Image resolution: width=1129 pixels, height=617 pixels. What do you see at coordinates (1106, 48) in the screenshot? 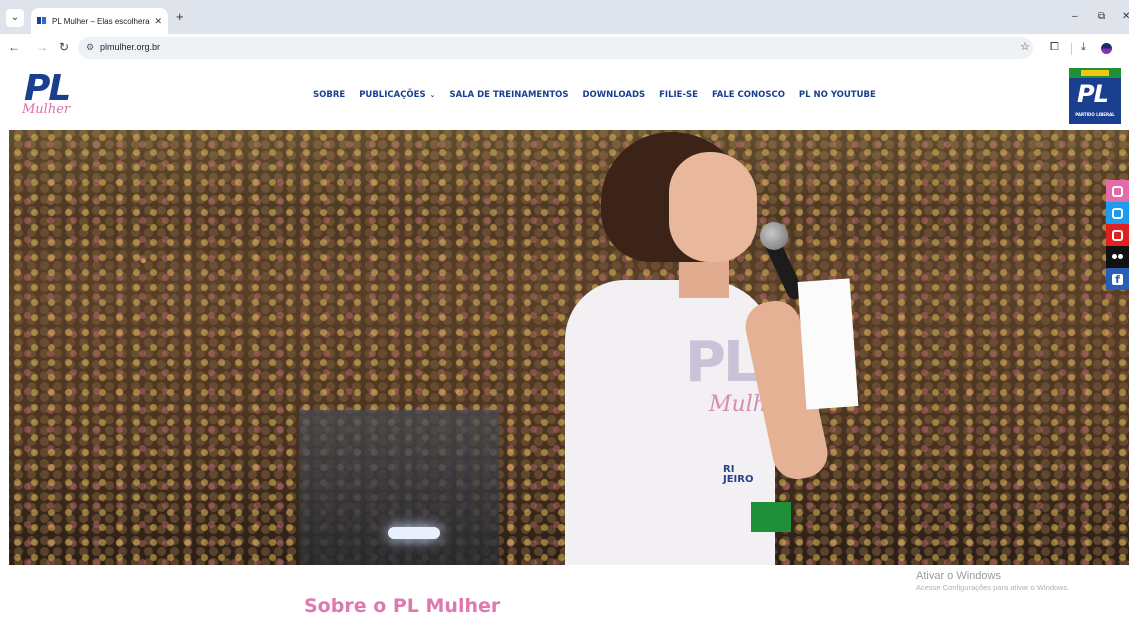
I see `profile-avatar` at bounding box center [1106, 48].